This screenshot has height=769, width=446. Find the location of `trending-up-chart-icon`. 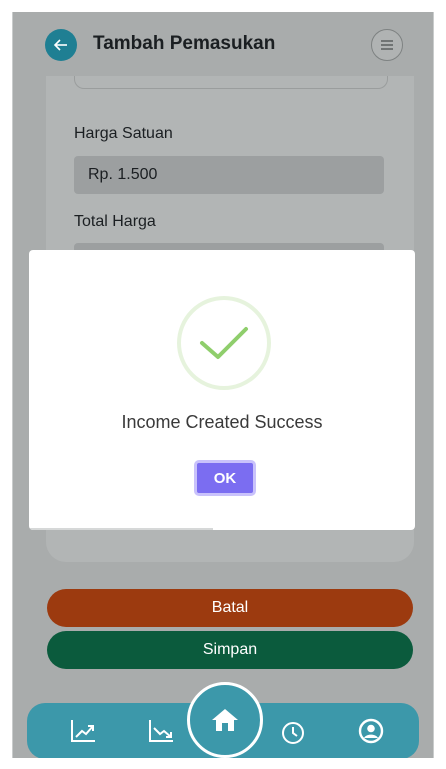

trending-up-chart-icon is located at coordinates (83, 731).